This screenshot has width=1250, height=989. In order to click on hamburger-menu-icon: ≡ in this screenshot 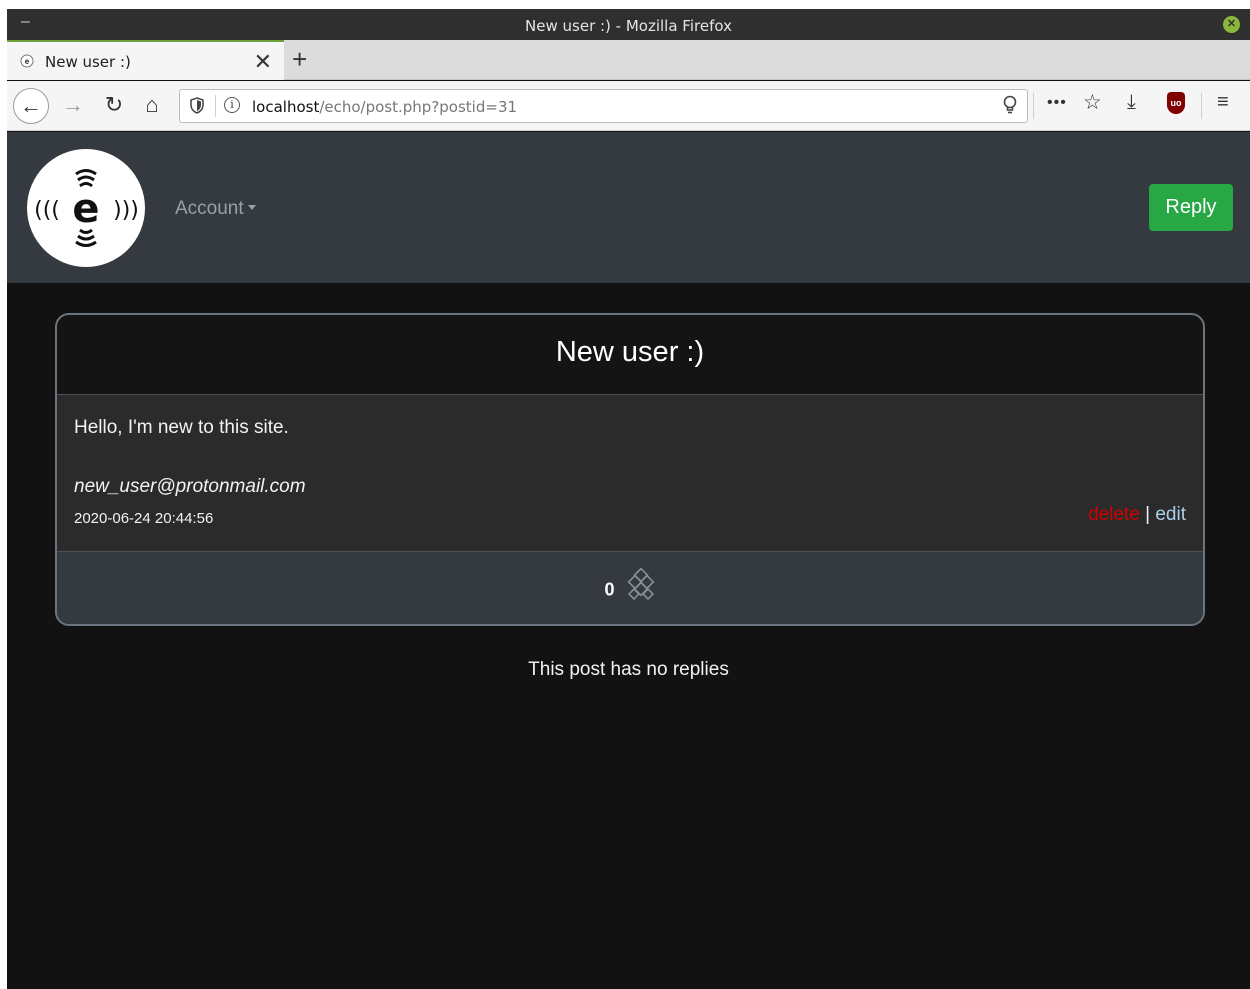, I will do `click(1223, 102)`.